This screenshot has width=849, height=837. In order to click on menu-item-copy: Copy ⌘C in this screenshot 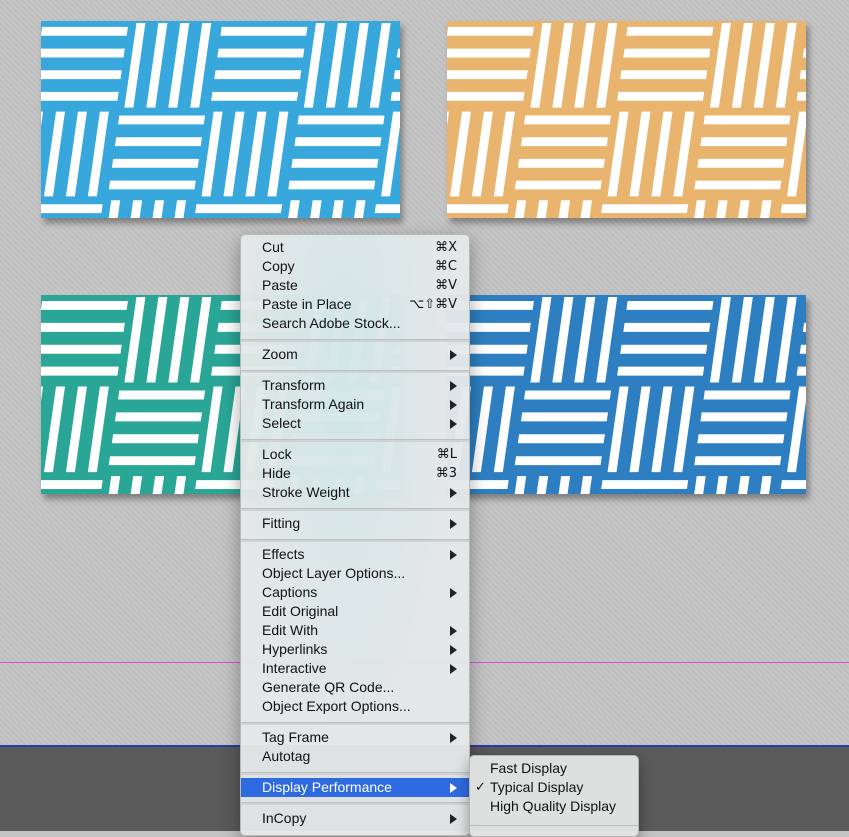, I will do `click(355, 266)`.